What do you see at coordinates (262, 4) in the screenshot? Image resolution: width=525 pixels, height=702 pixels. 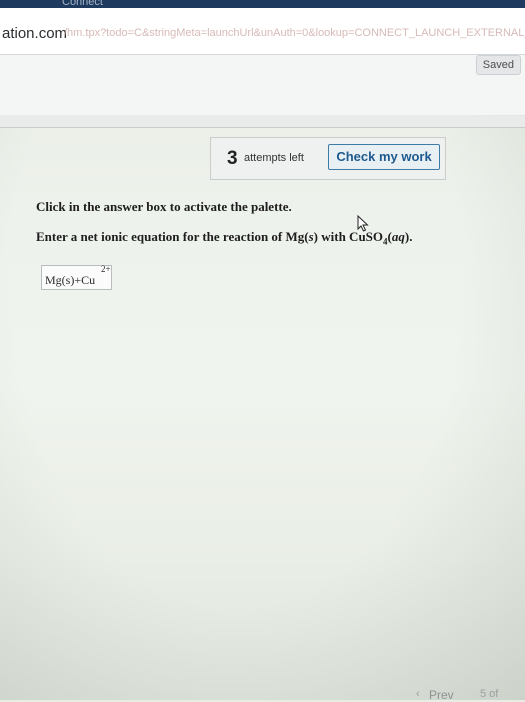 I see `browser-tab-strip: Connect` at bounding box center [262, 4].